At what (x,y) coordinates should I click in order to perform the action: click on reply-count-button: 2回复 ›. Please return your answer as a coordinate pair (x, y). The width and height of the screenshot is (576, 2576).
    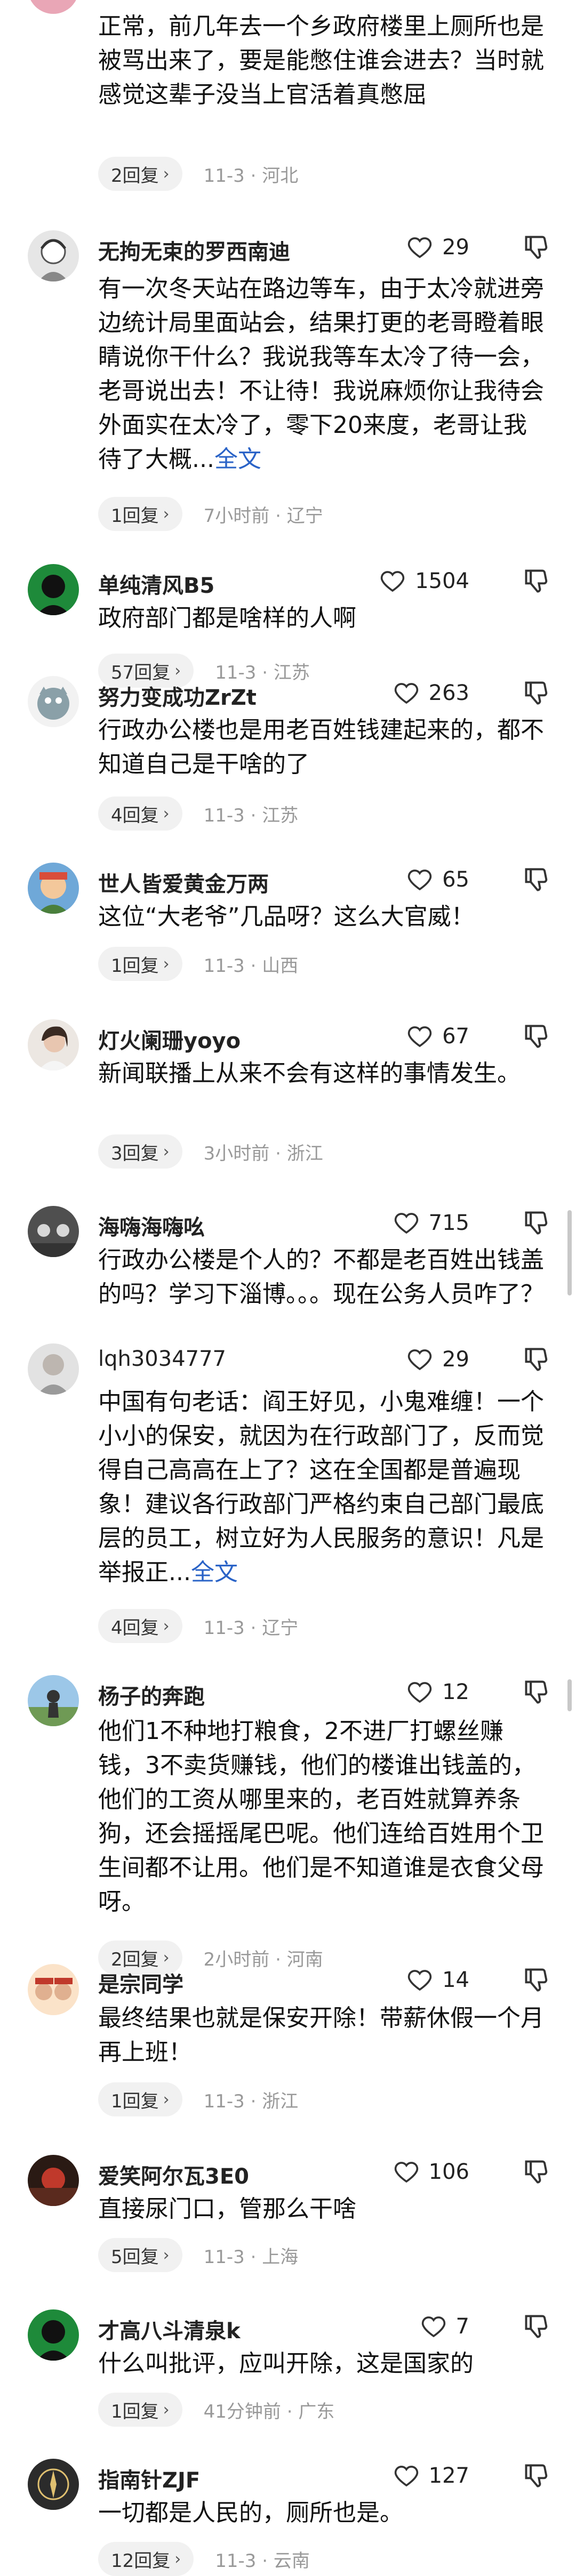
    Looking at the image, I should click on (140, 174).